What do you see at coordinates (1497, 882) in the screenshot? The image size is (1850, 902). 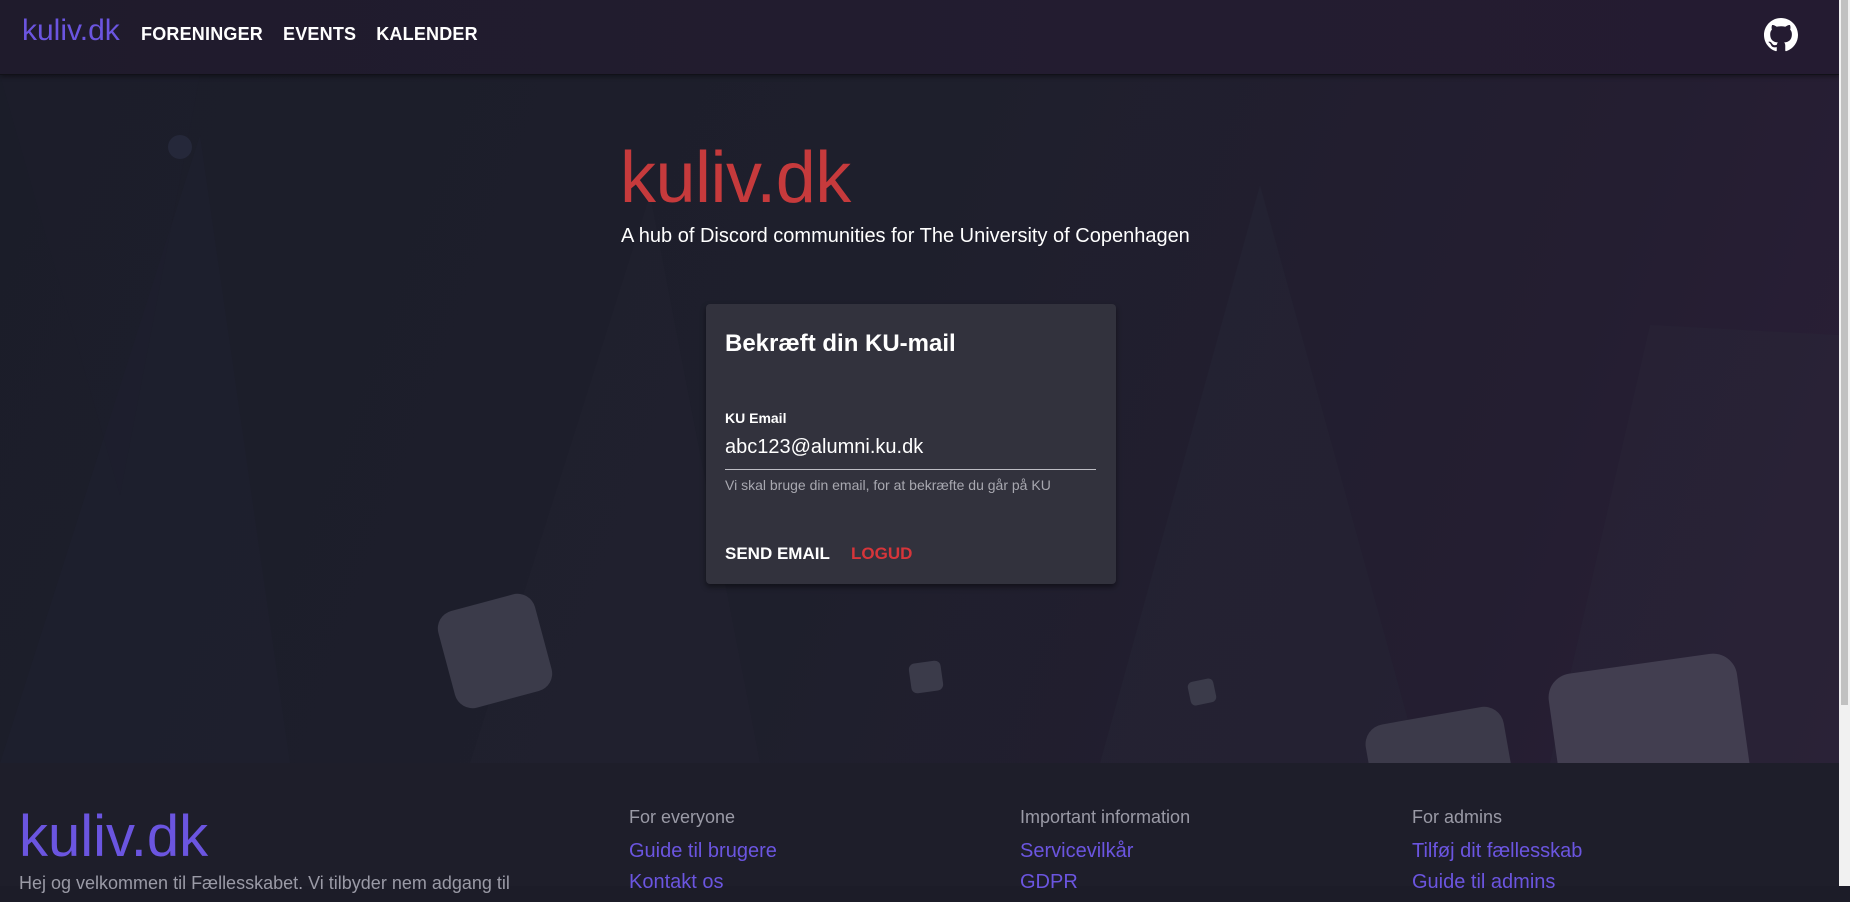 I see `footer-link-admin-guide: Guide til admins` at bounding box center [1497, 882].